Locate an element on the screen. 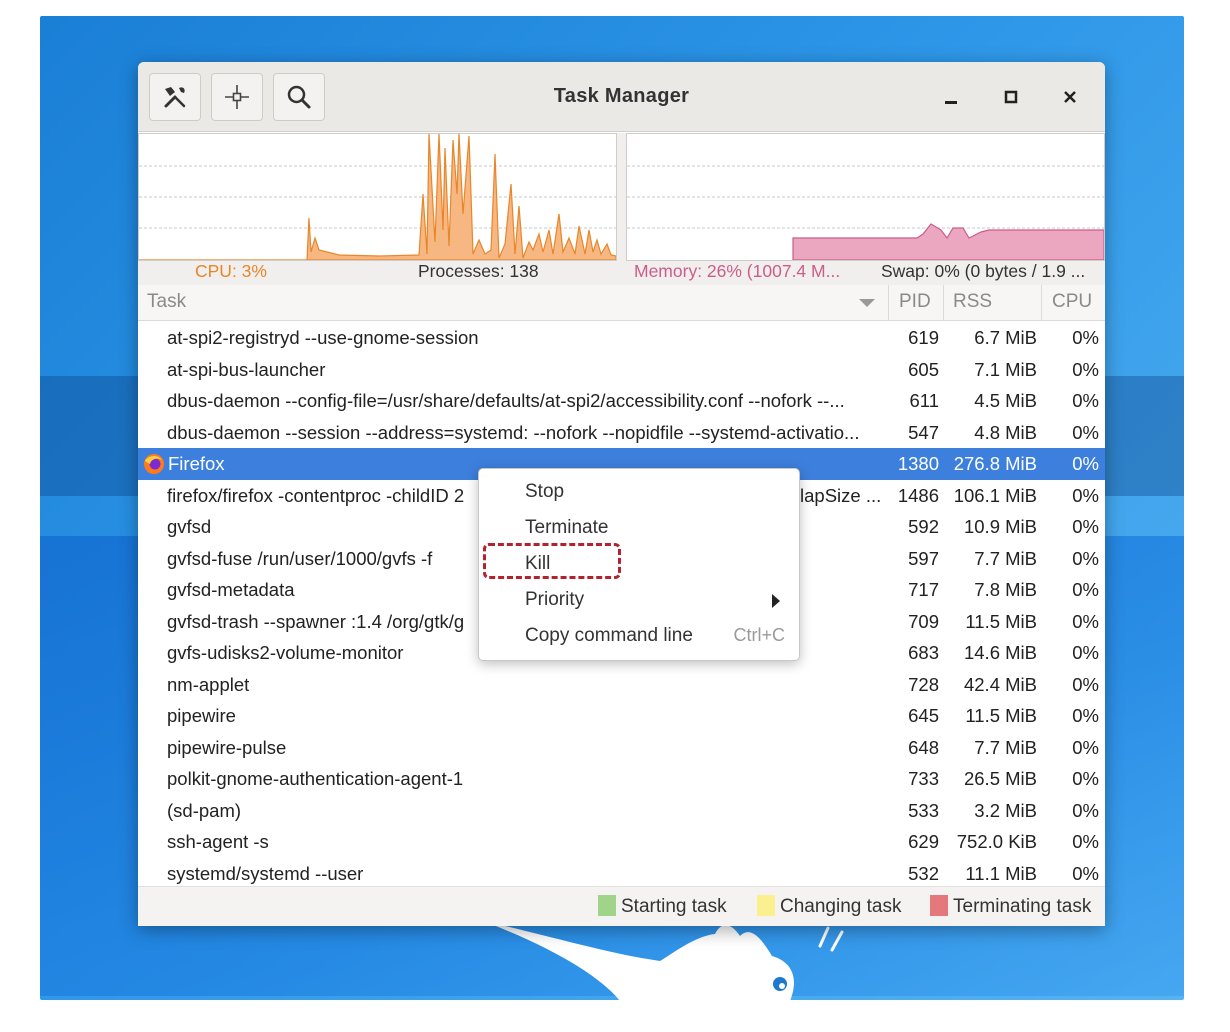  submenu-arrow-icon is located at coordinates (776, 601).